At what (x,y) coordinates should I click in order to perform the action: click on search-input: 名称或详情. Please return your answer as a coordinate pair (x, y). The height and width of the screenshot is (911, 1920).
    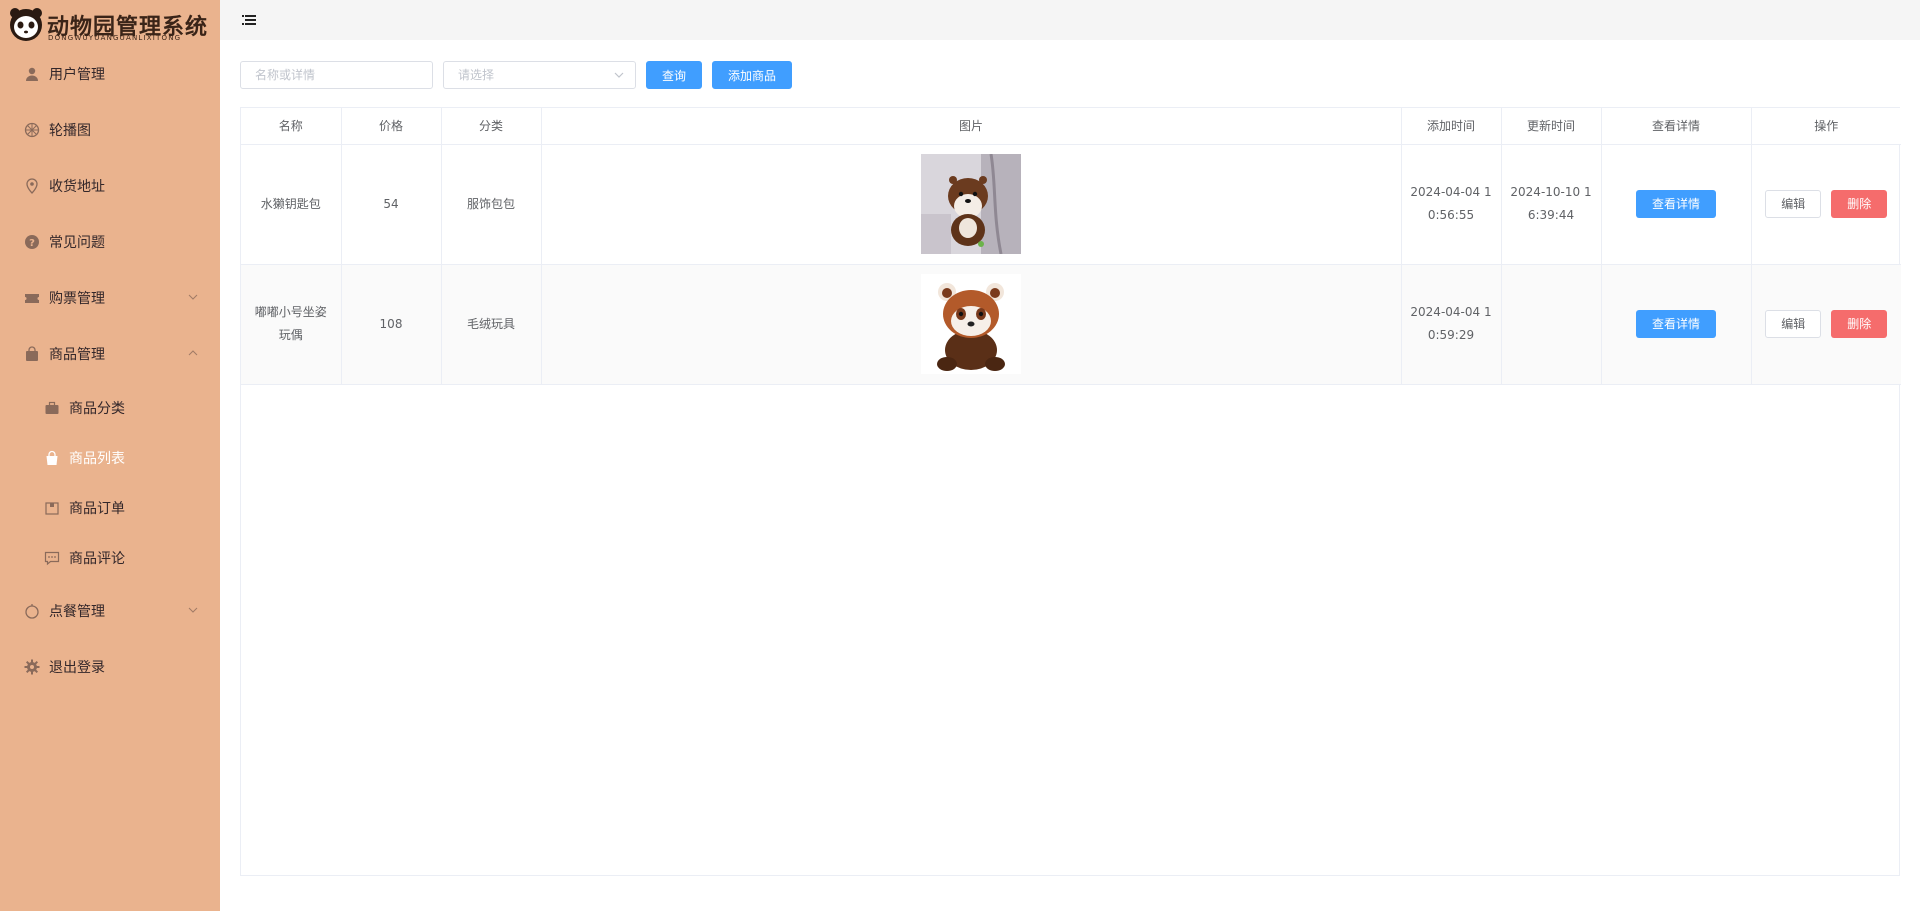
    Looking at the image, I should click on (336, 75).